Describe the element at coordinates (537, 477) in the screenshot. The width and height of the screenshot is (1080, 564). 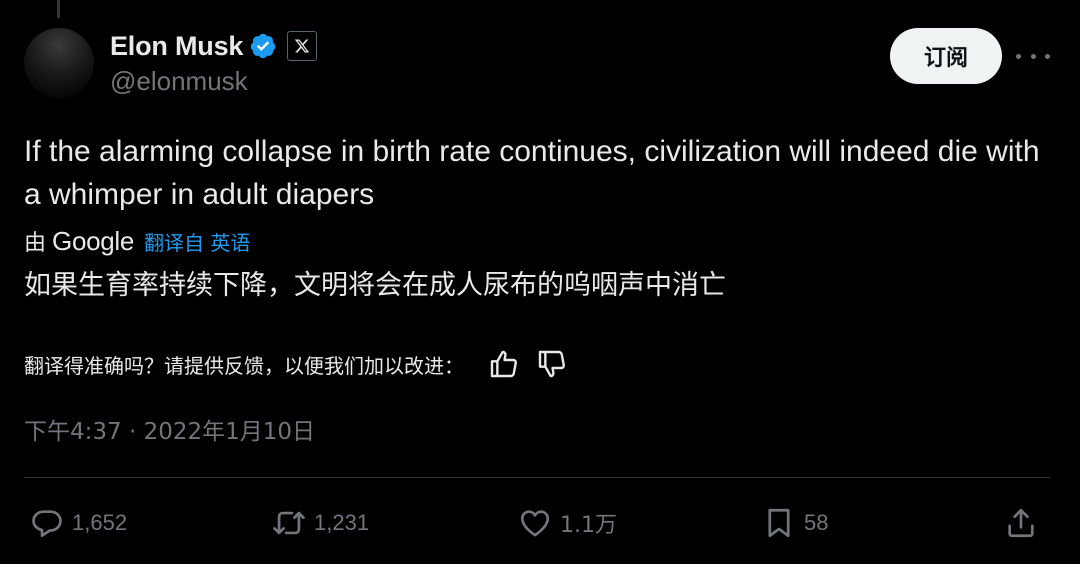
I see `divider` at that location.